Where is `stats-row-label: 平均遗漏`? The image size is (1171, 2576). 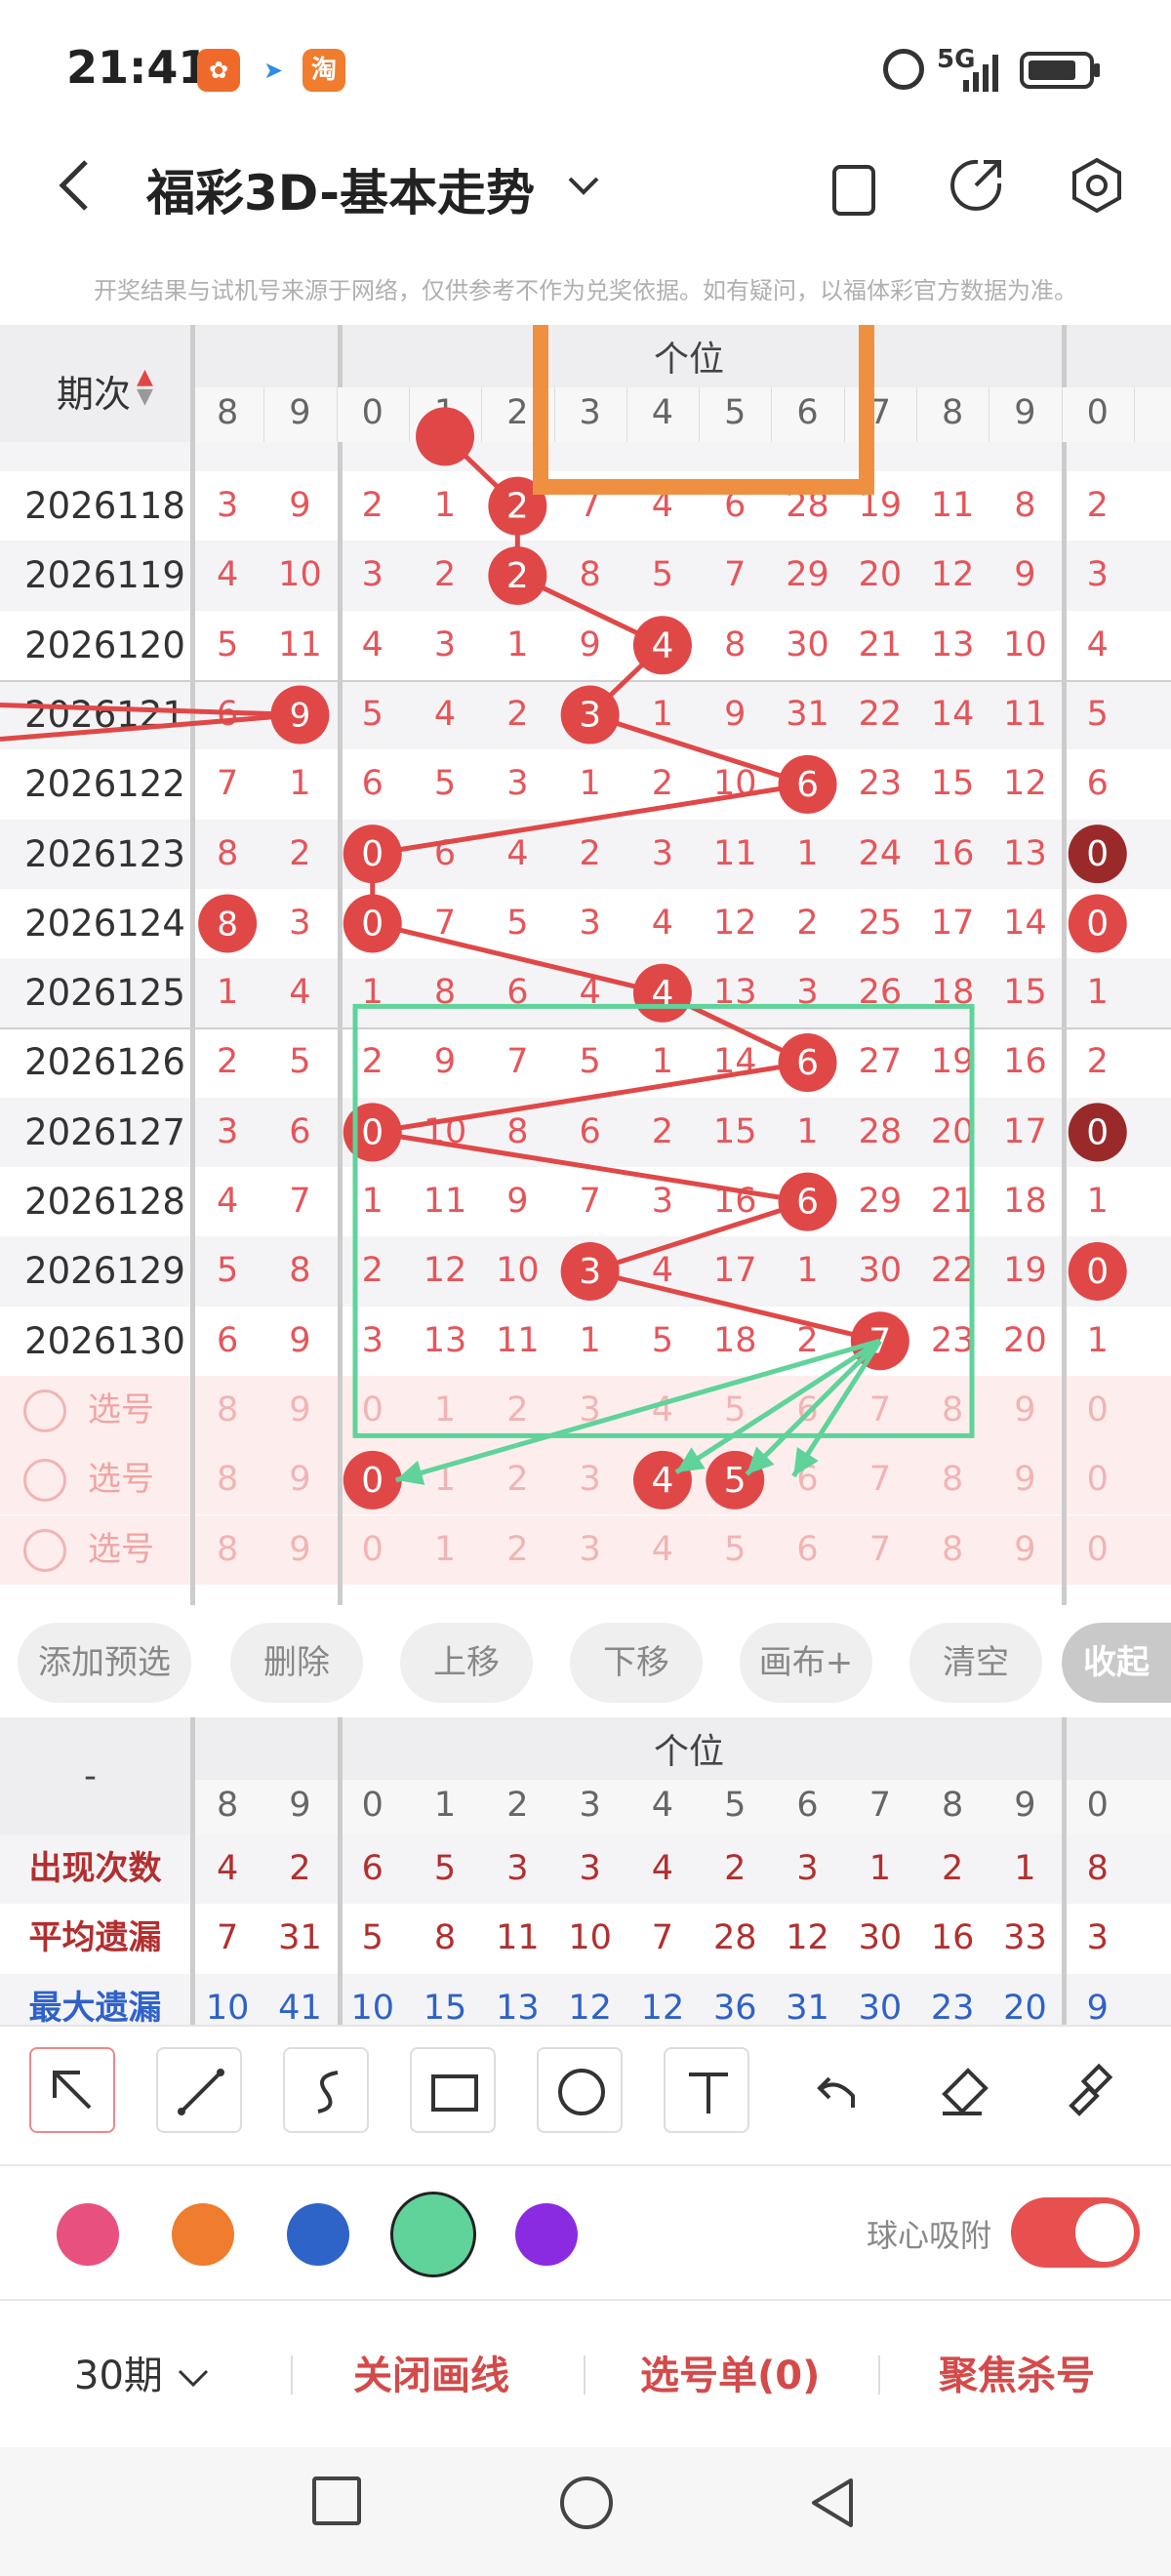
stats-row-label: 平均遗漏 is located at coordinates (95, 1938).